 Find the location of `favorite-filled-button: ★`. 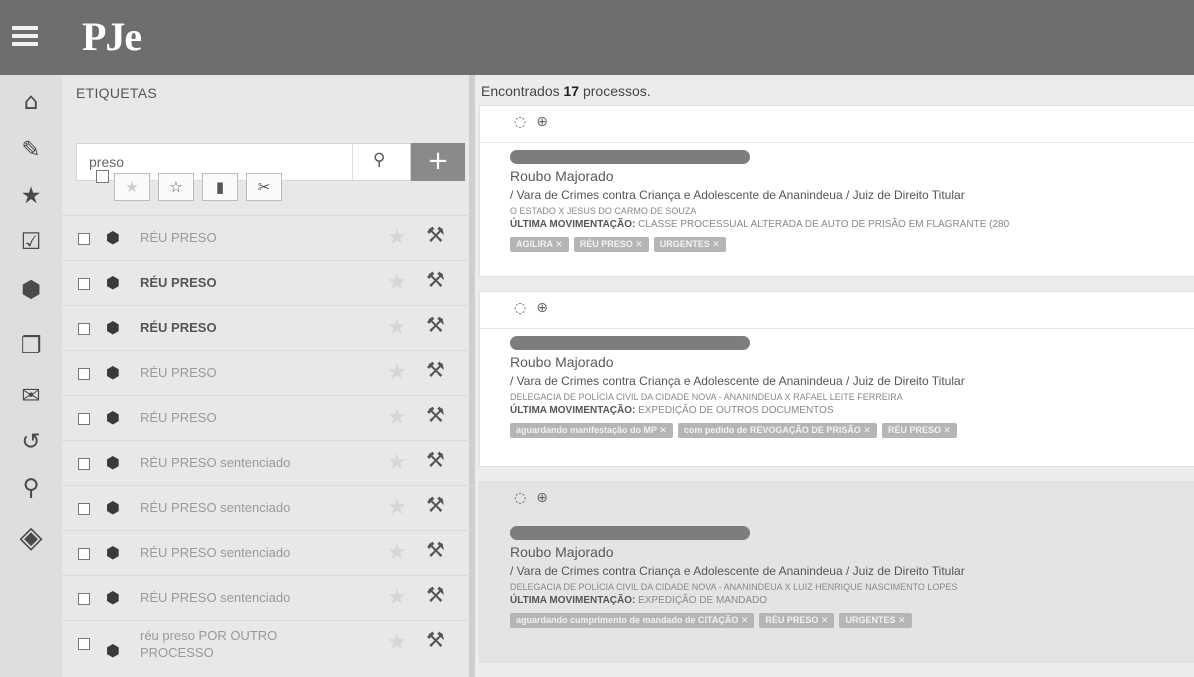

favorite-filled-button: ★ is located at coordinates (132, 187).